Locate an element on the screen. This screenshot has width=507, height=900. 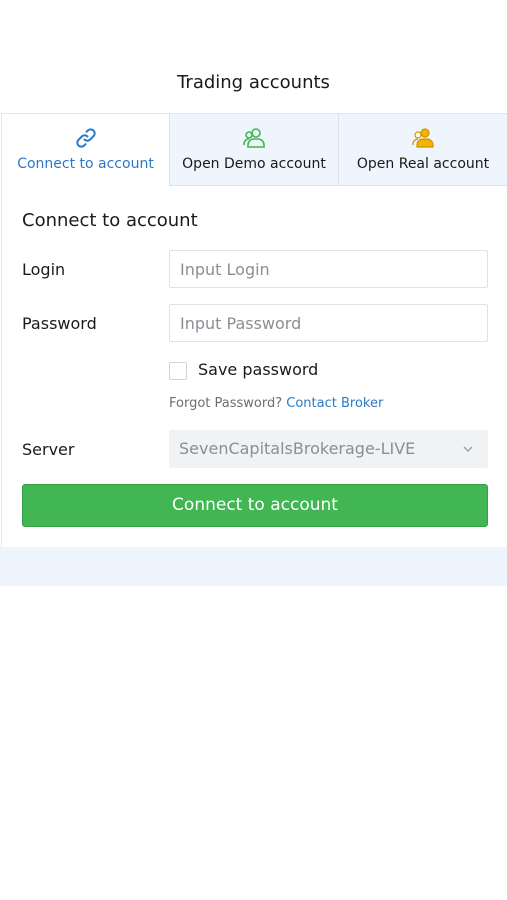
tab-label: Open Real account is located at coordinates (423, 164).